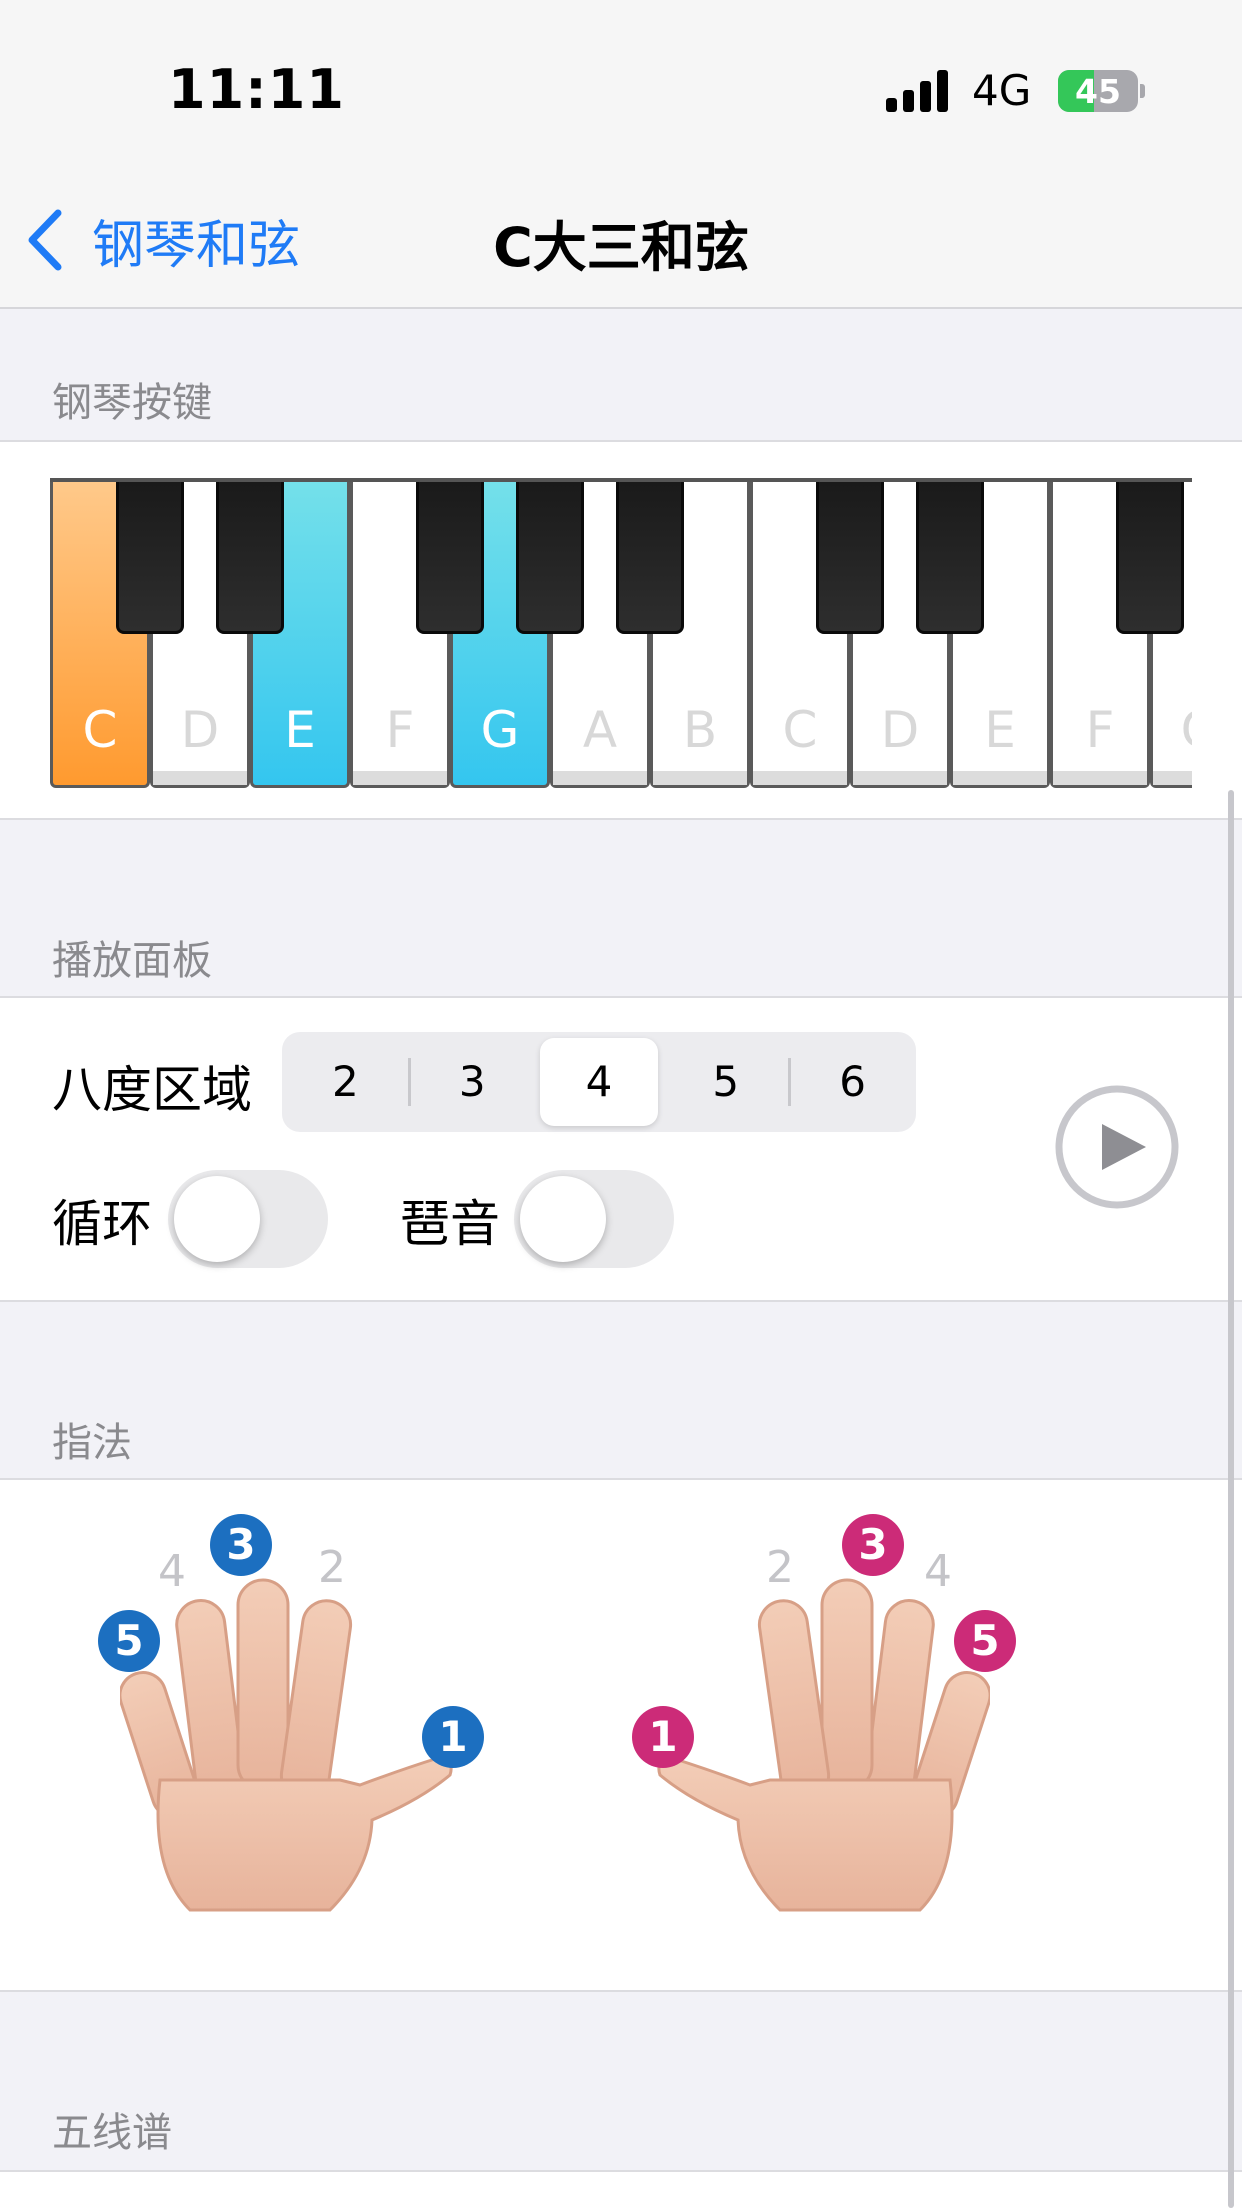 The width and height of the screenshot is (1242, 2208). What do you see at coordinates (472, 1082) in the screenshot?
I see `octave-option-3: 3` at bounding box center [472, 1082].